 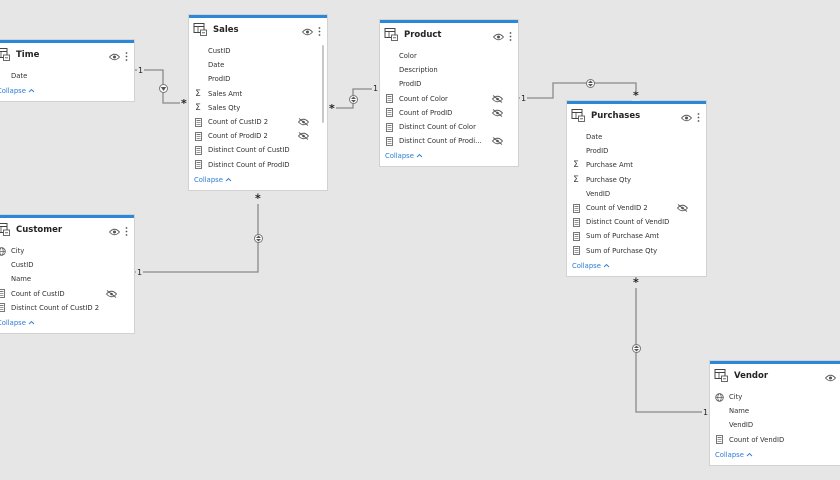 I want to click on field-list: Date, so click(x=67, y=75).